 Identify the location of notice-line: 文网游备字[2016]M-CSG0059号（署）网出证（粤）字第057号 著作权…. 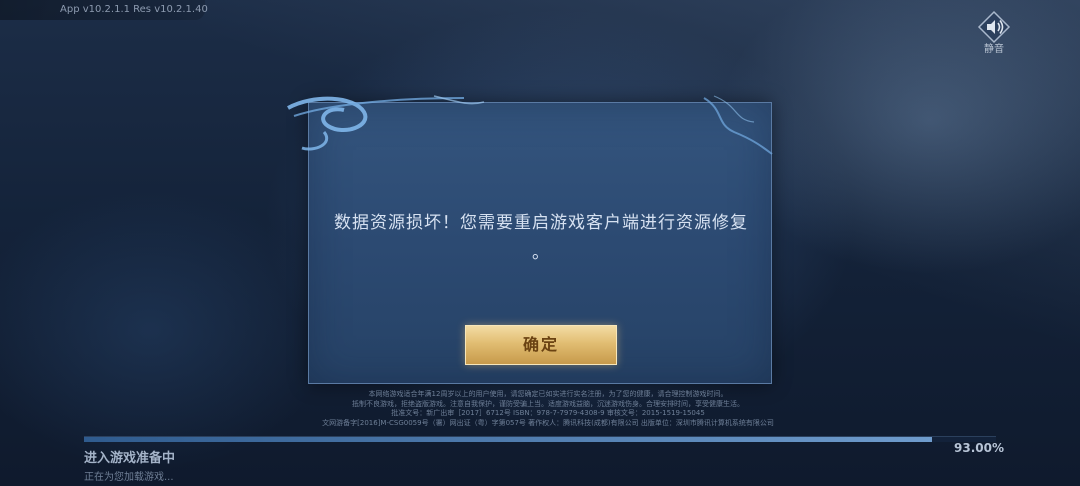
(548, 422).